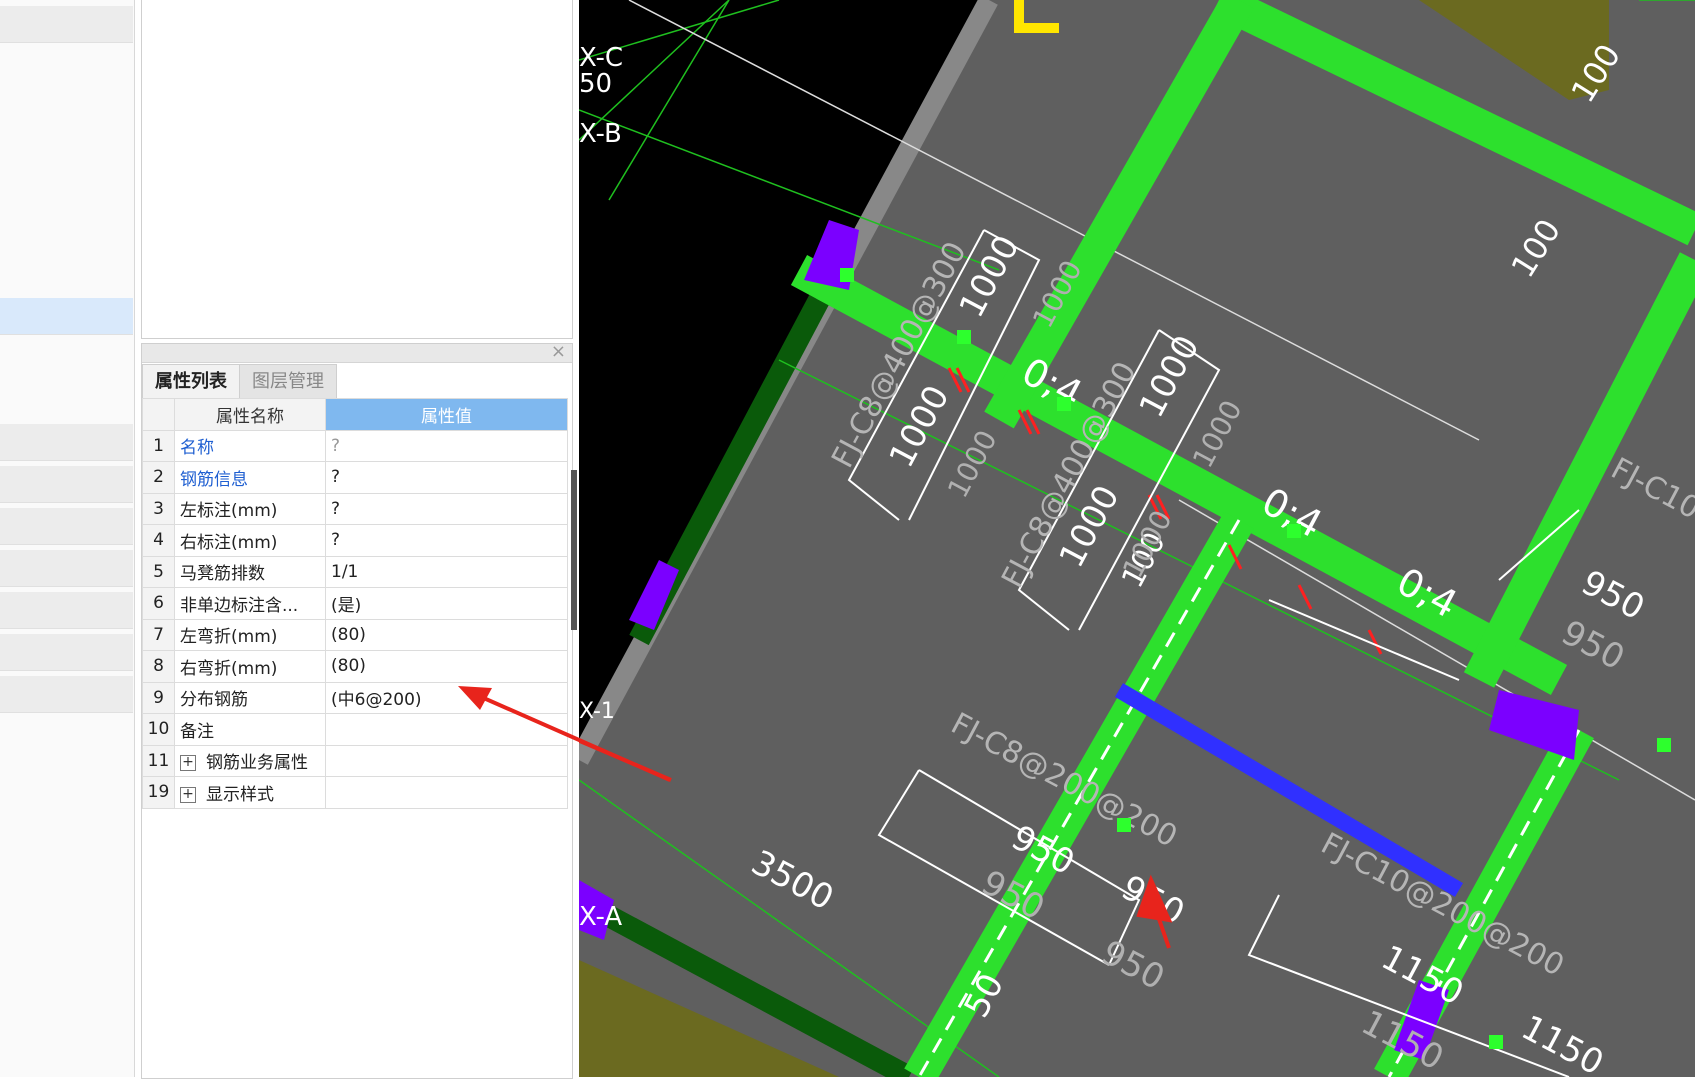 The width and height of the screenshot is (1695, 1079). Describe the element at coordinates (257, 763) in the screenshot. I see `group-label: 钢筋业务属性` at that location.